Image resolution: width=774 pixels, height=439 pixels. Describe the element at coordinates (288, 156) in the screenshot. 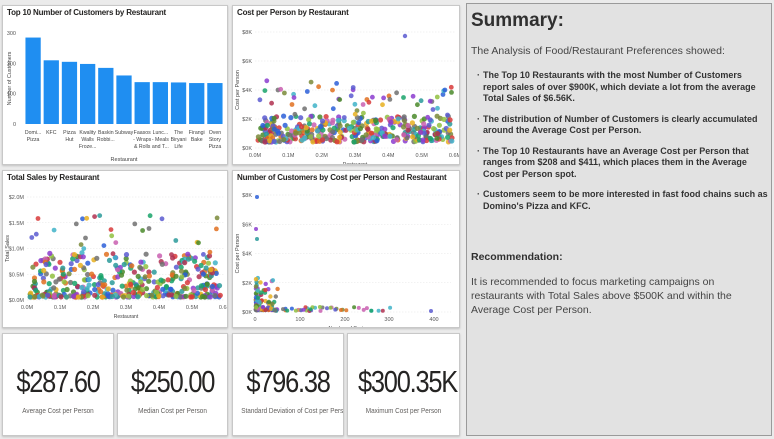

I see `x-tick-label: 0.1M` at that location.